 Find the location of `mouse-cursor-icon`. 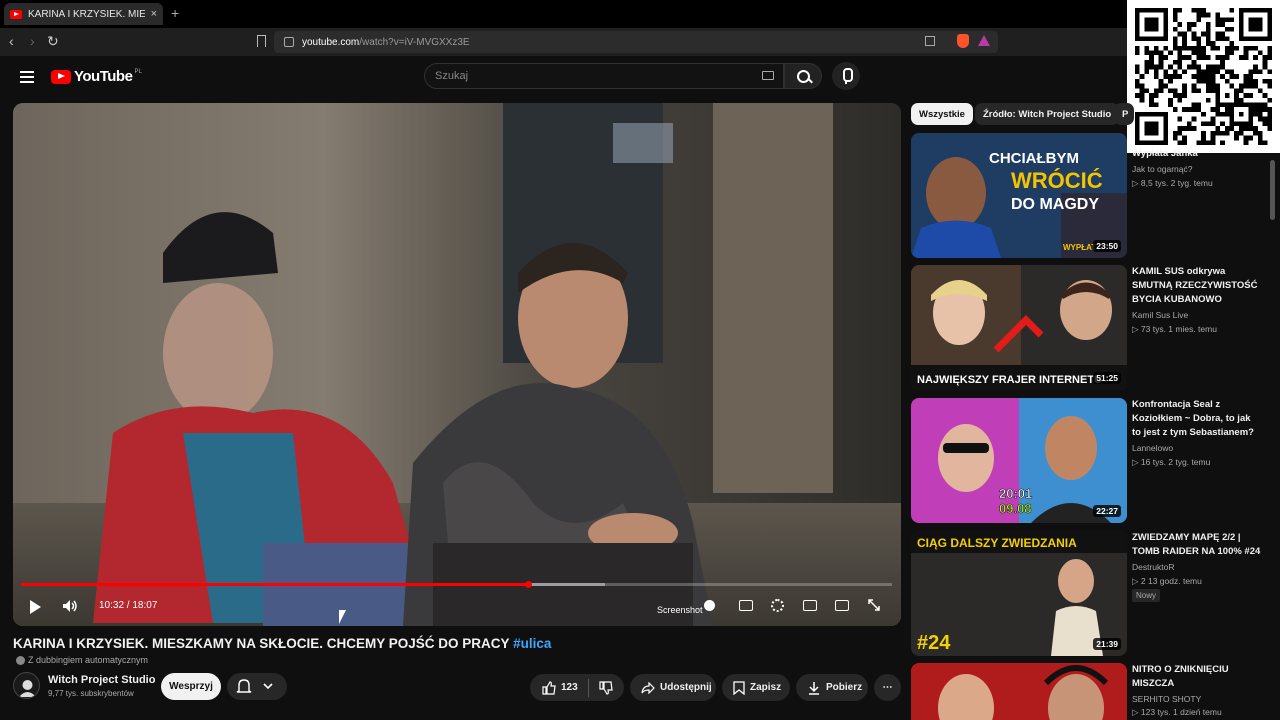

mouse-cursor-icon is located at coordinates (342, 617).